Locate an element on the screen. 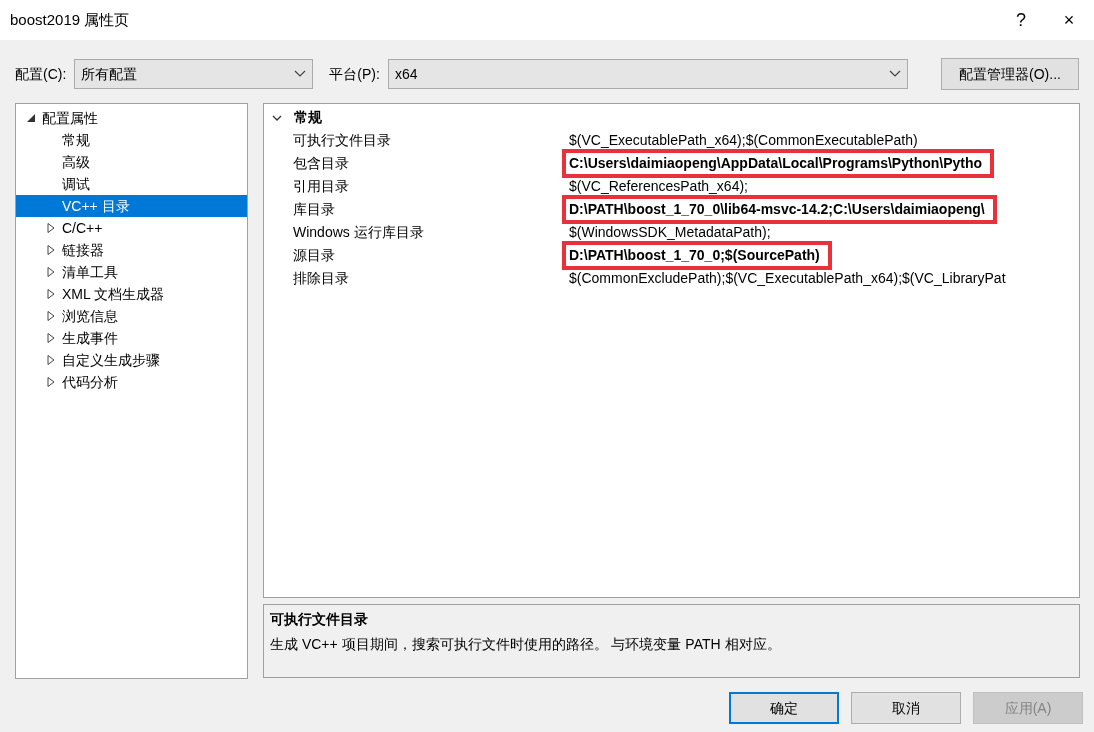 The height and width of the screenshot is (732, 1094). category-row: 常规 is located at coordinates (671, 117).